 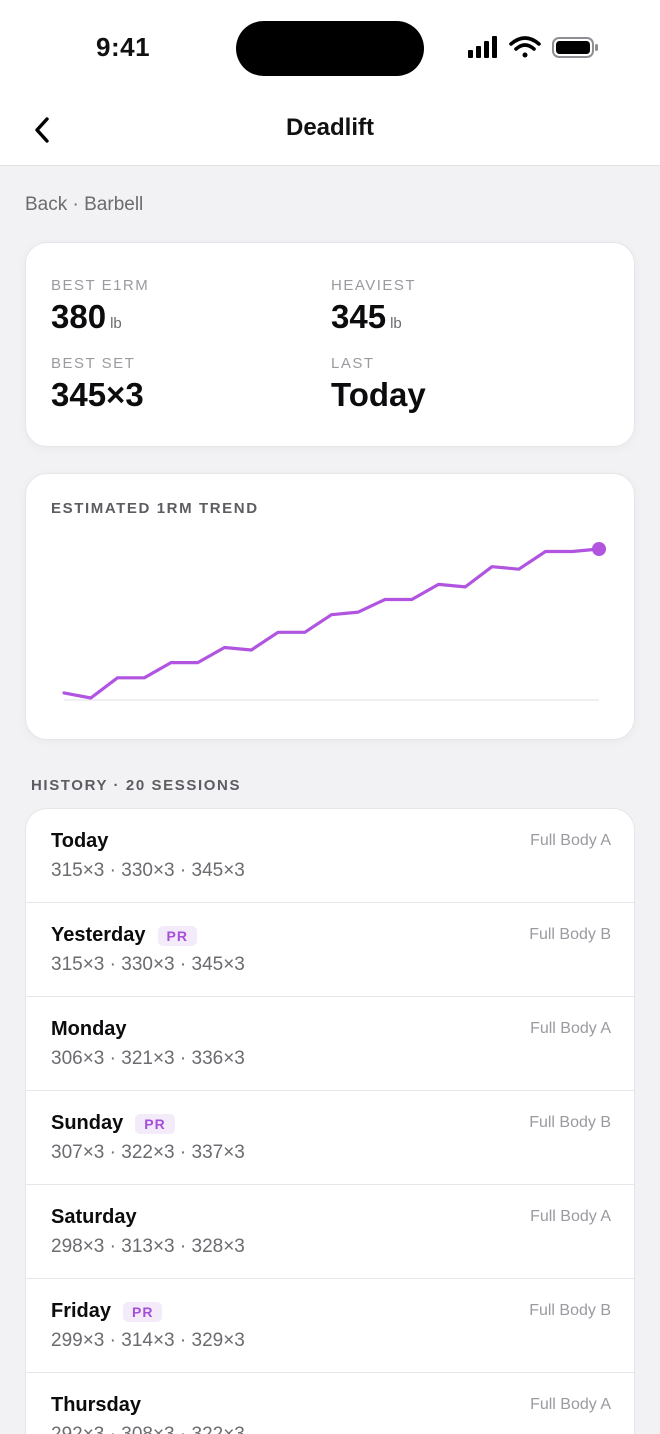 I want to click on session-sets: 299×3 · 314×3 · 329×3, so click(x=148, y=1340).